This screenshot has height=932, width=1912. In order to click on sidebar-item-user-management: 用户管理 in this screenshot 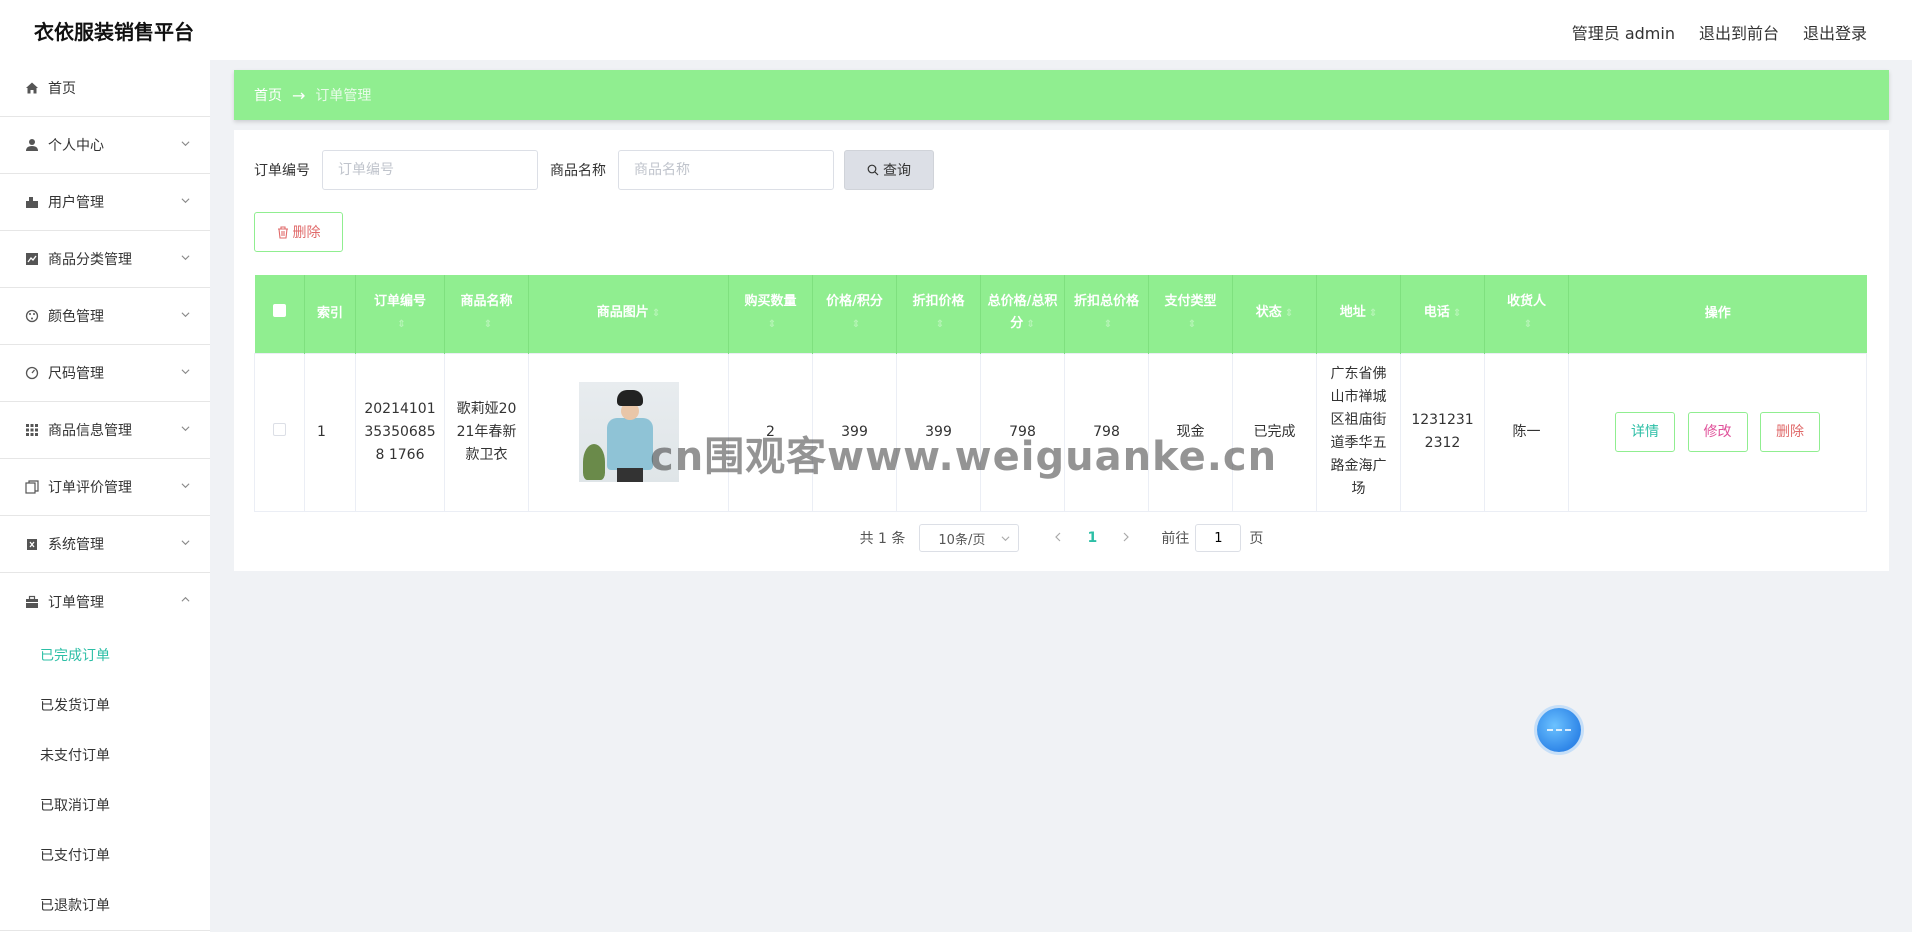, I will do `click(105, 202)`.